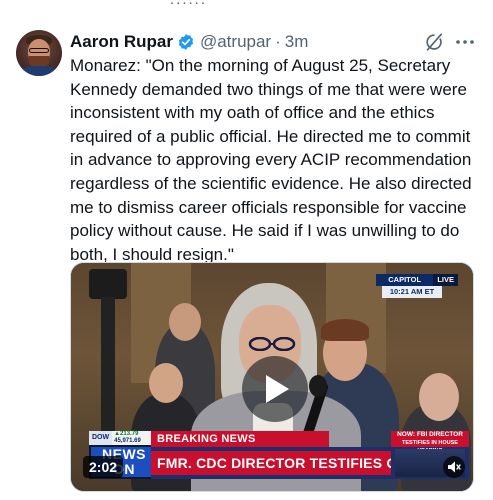 The height and width of the screenshot is (500, 493). What do you see at coordinates (454, 467) in the screenshot?
I see `mute-icon` at bounding box center [454, 467].